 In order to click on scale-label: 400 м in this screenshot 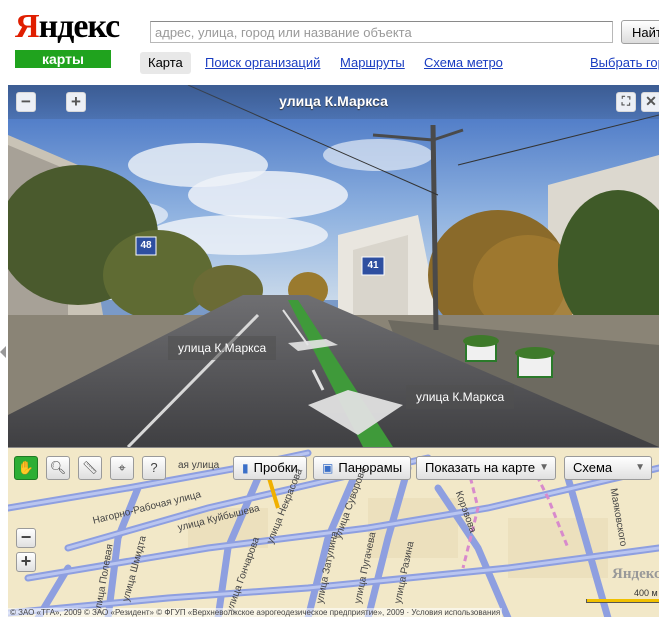, I will do `click(646, 593)`.